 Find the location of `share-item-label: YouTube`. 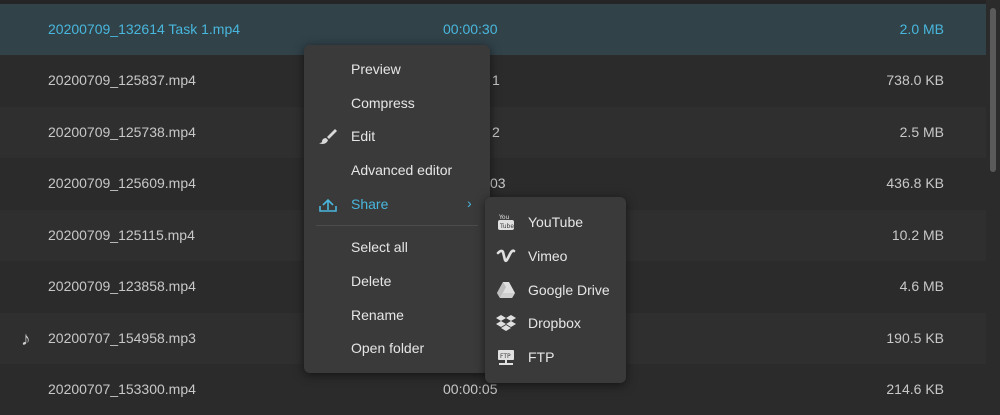

share-item-label: YouTube is located at coordinates (556, 222).